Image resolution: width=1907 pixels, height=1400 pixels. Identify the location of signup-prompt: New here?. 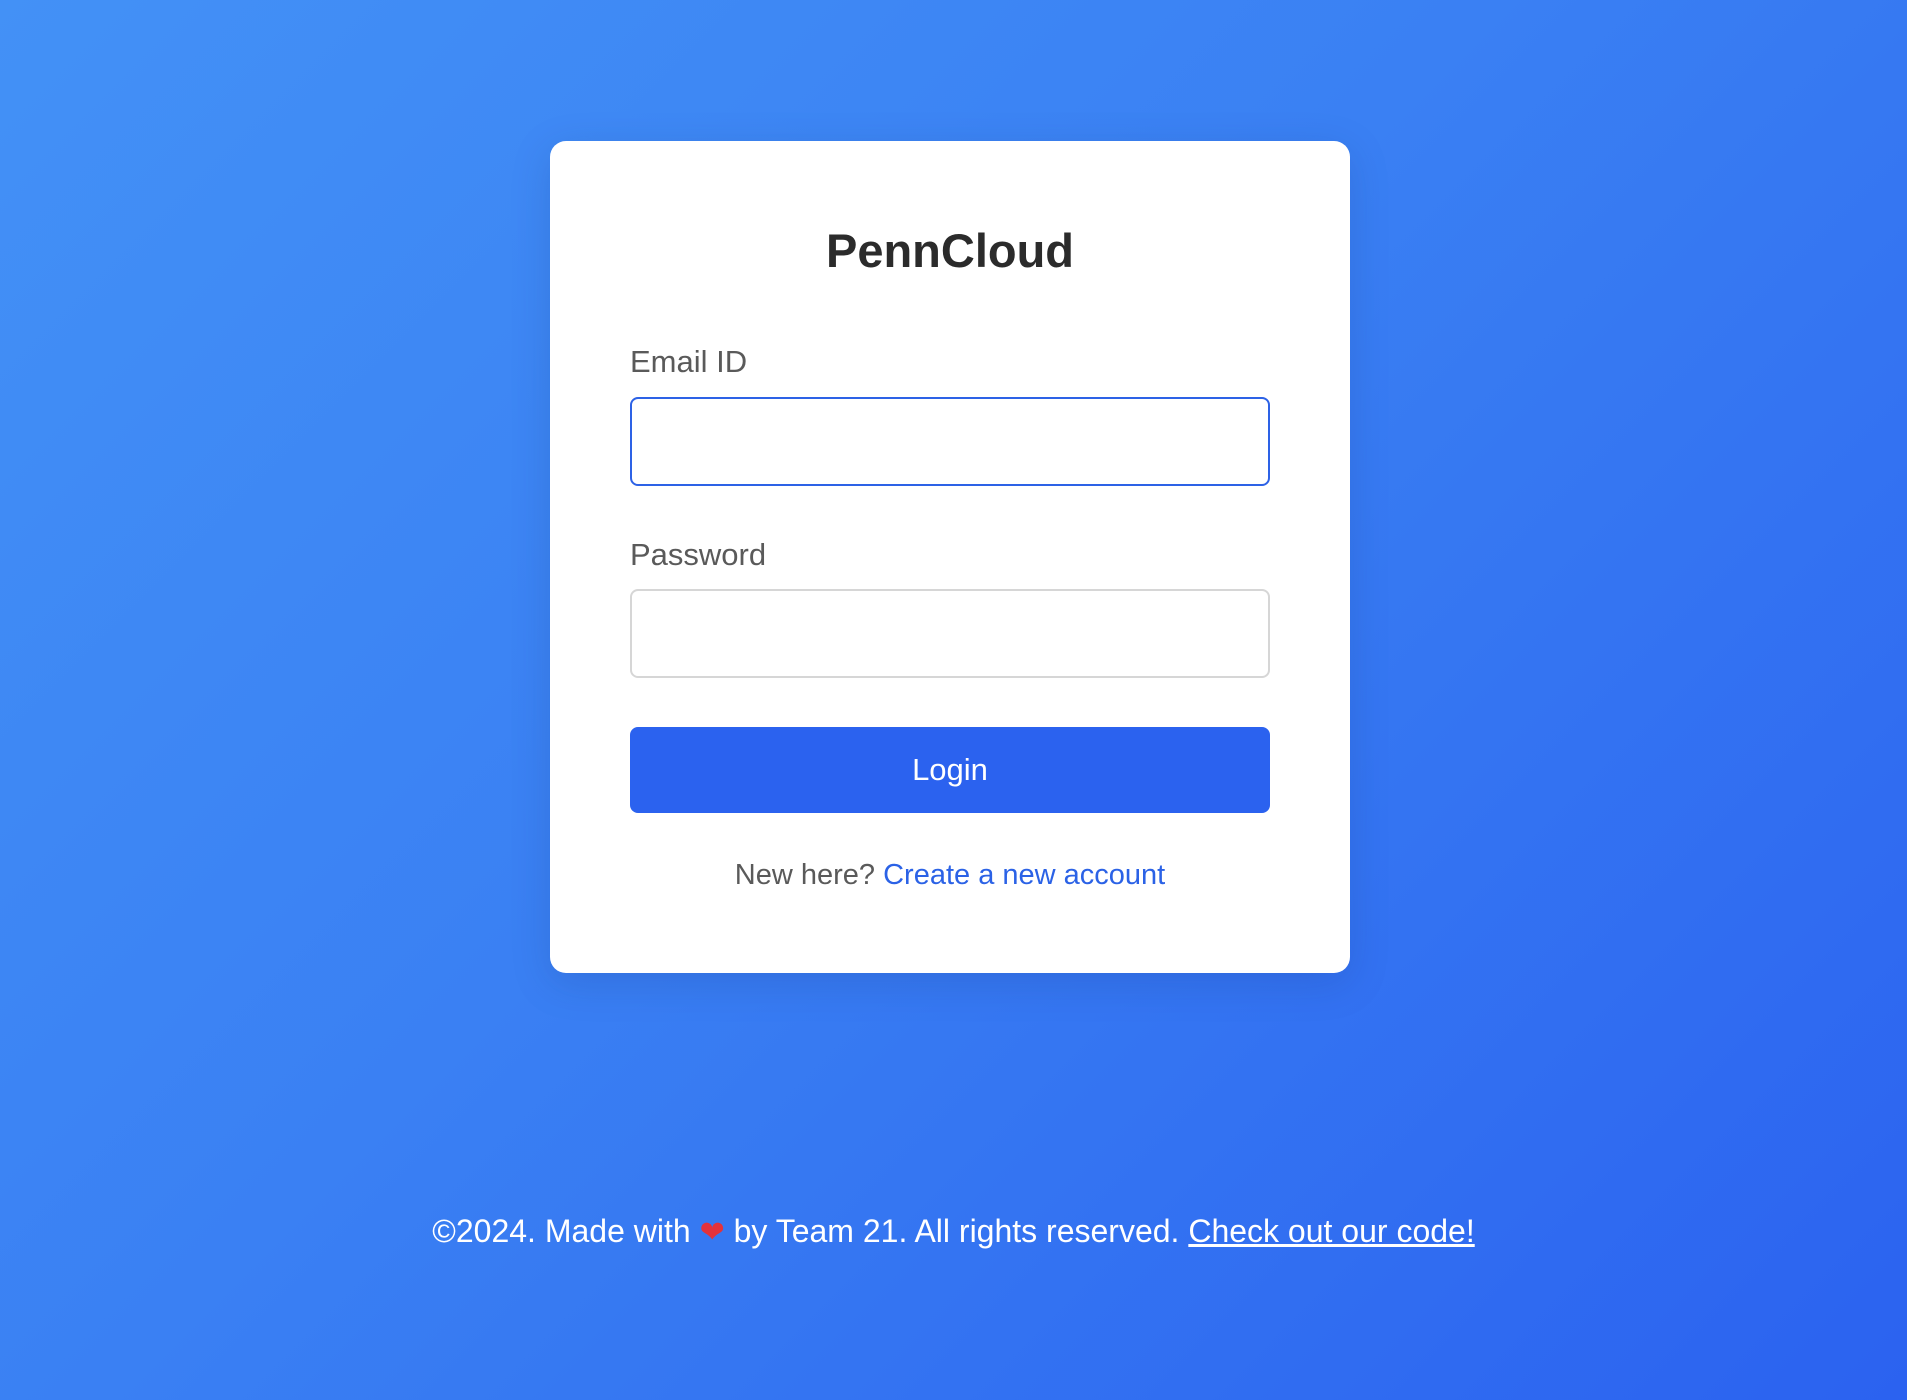
(805, 874).